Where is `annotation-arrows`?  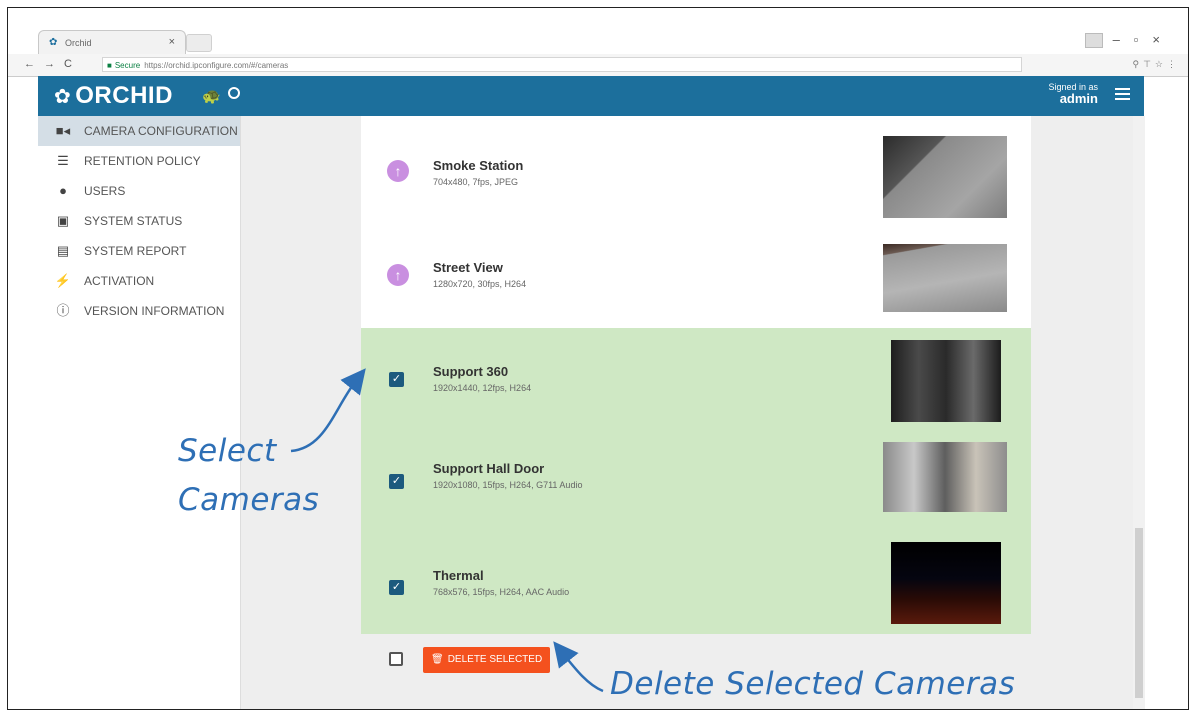
annotation-arrows is located at coordinates (447, 530).